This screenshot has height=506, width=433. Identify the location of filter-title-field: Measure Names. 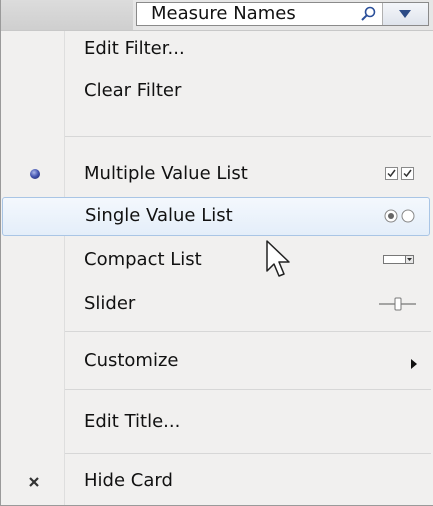
(282, 14).